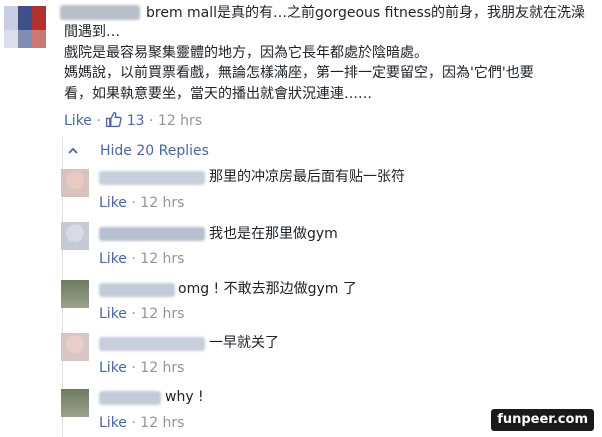 This screenshot has height=437, width=602. I want to click on reply-text: why !, so click(184, 397).